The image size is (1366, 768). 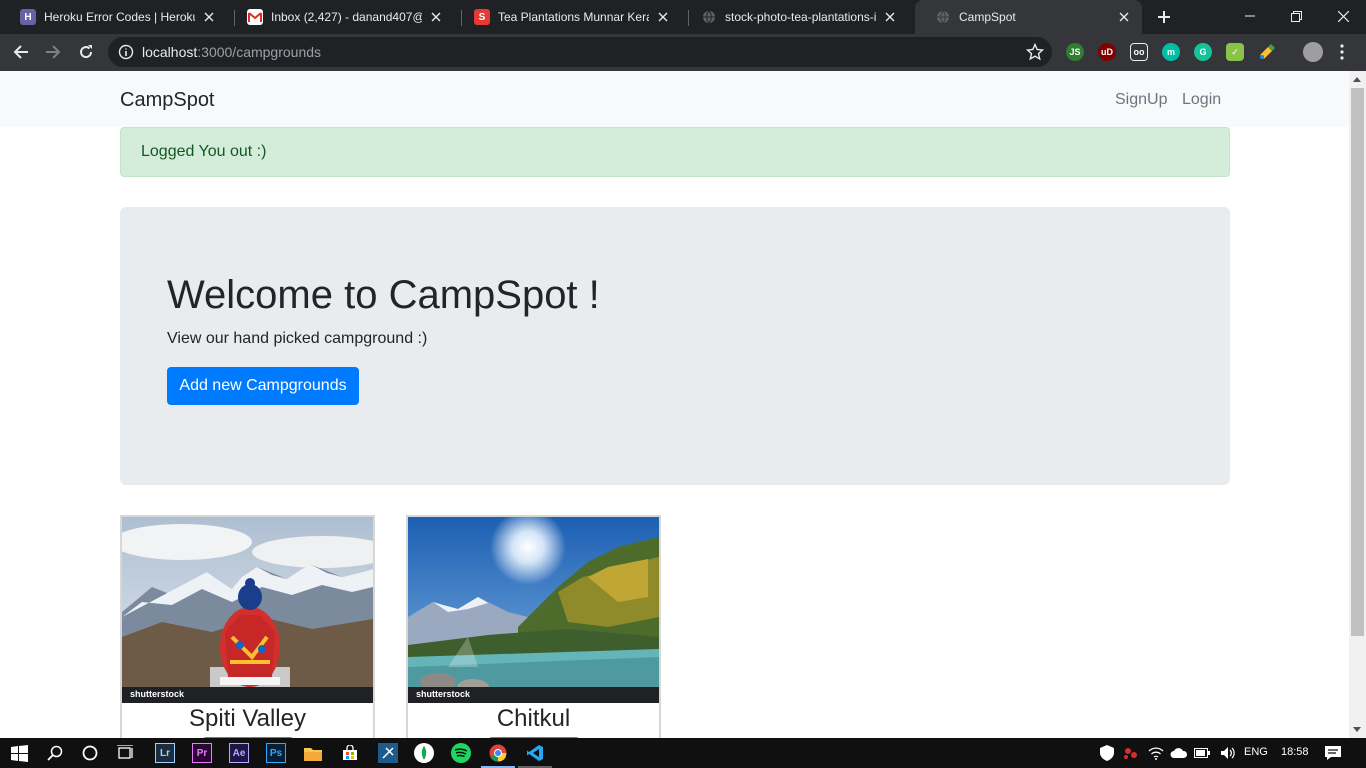 What do you see at coordinates (86, 52) in the screenshot?
I see `reload-button` at bounding box center [86, 52].